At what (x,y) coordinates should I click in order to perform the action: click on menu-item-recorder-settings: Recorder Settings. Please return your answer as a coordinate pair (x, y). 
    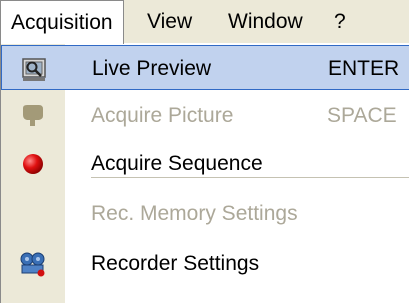
    Looking at the image, I should click on (205, 263).